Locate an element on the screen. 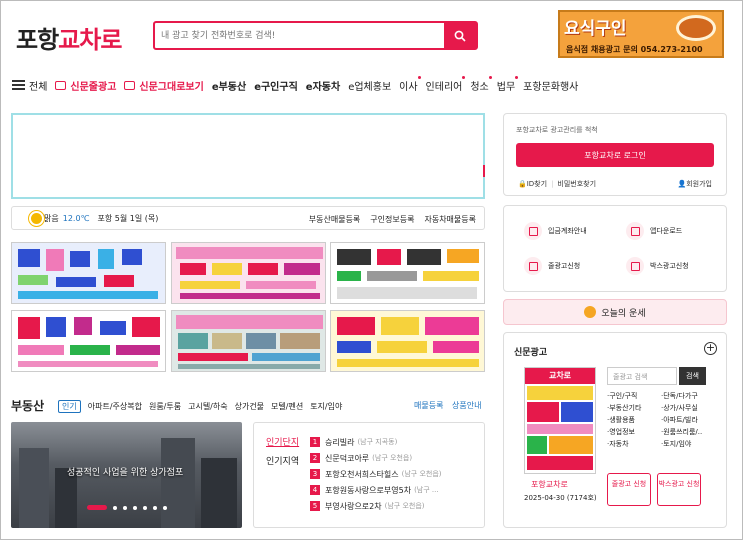 This screenshot has width=743, height=540. nav-item-interior: 인테리어 is located at coordinates (446, 84).